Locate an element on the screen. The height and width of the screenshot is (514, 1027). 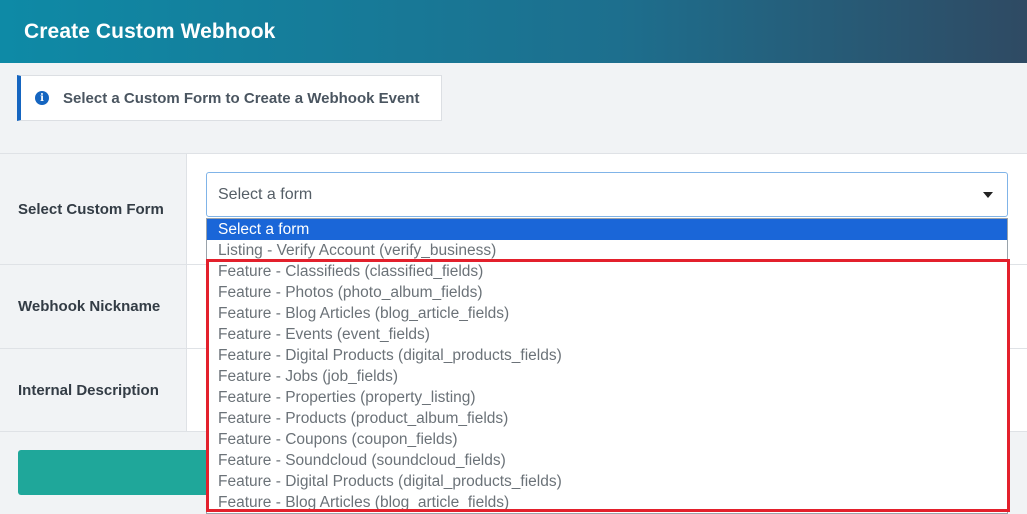
dropdown-option: Select a form is located at coordinates (607, 229).